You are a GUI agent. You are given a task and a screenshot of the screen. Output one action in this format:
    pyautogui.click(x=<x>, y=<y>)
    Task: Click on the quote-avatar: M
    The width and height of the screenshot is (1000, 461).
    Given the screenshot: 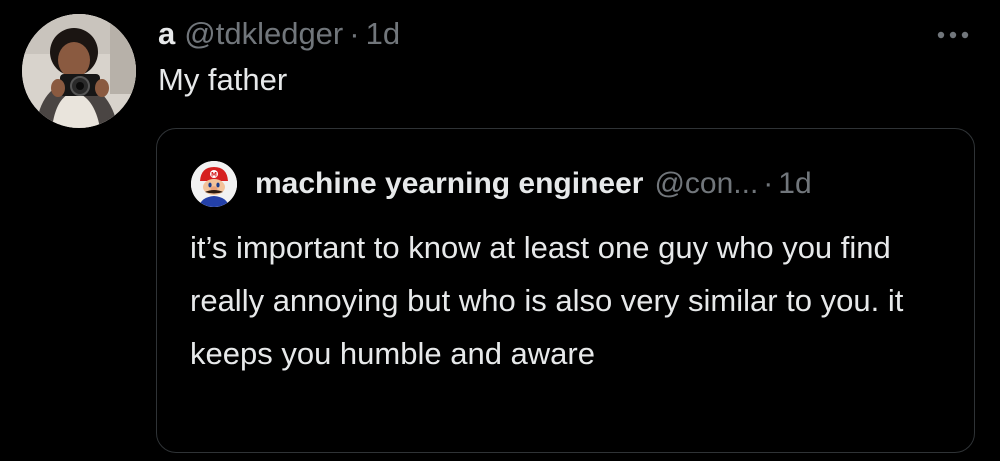 What is the action you would take?
    pyautogui.click(x=214, y=184)
    